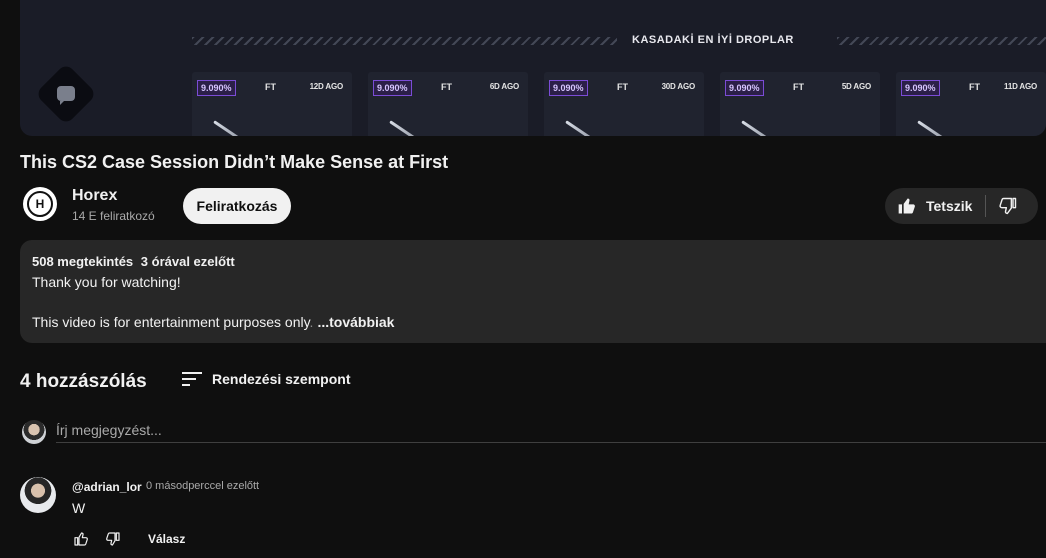  Describe the element at coordinates (941, 41) in the screenshot. I see `decorative-stripes-right` at that location.